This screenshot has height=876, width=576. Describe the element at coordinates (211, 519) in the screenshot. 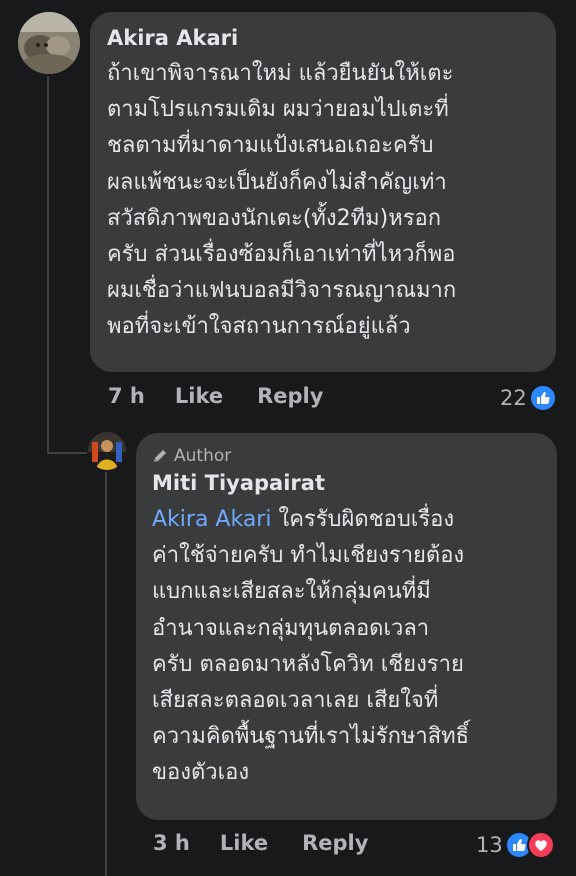

I see `mention-link: Akira Akari` at that location.